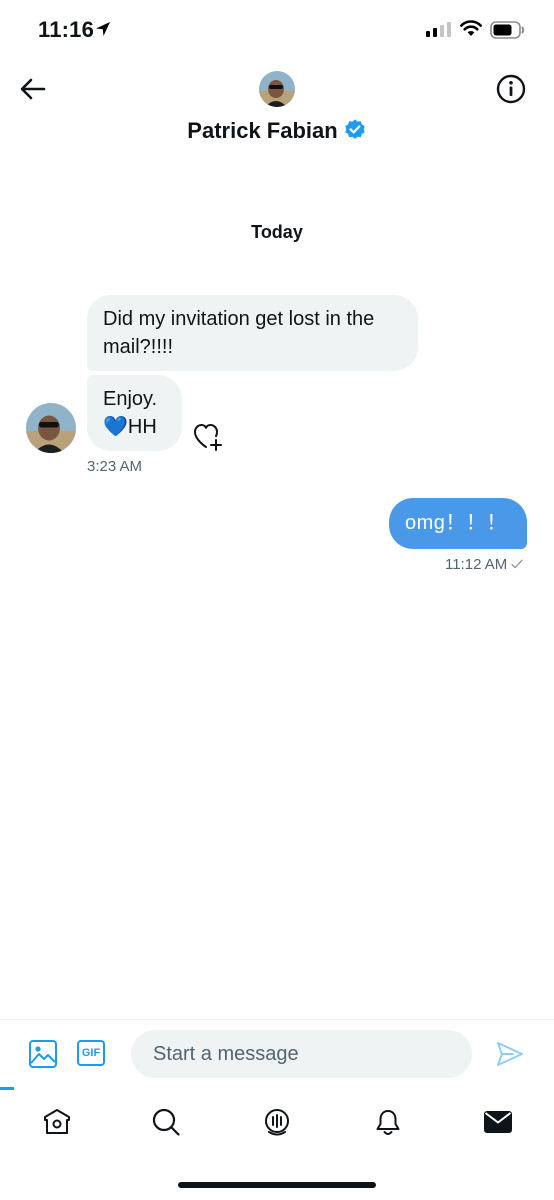  I want to click on contact-name-text: Patrick Fabian, so click(262, 130).